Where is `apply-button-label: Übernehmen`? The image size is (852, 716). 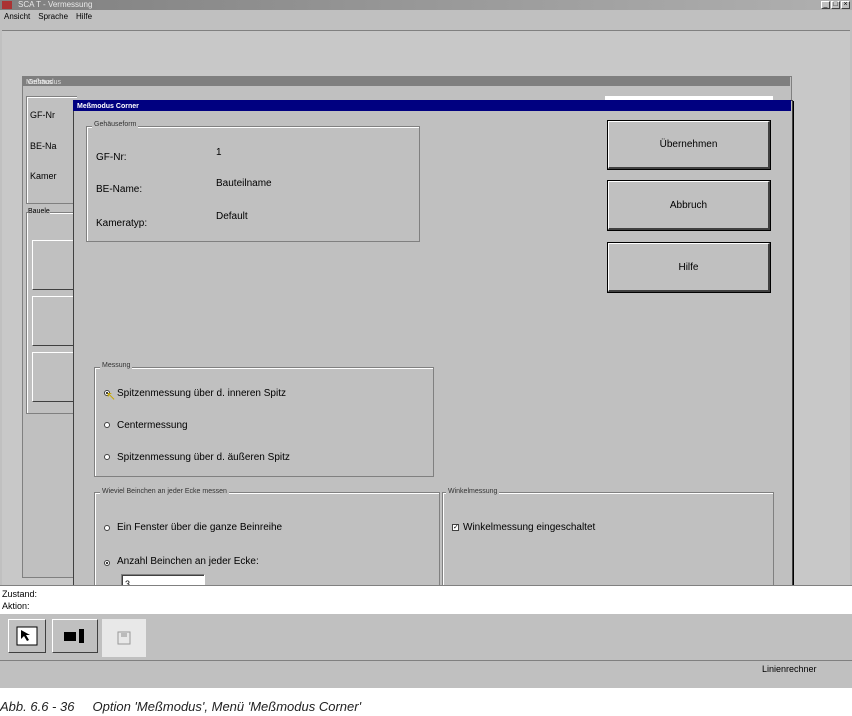
apply-button-label: Übernehmen is located at coordinates (688, 144).